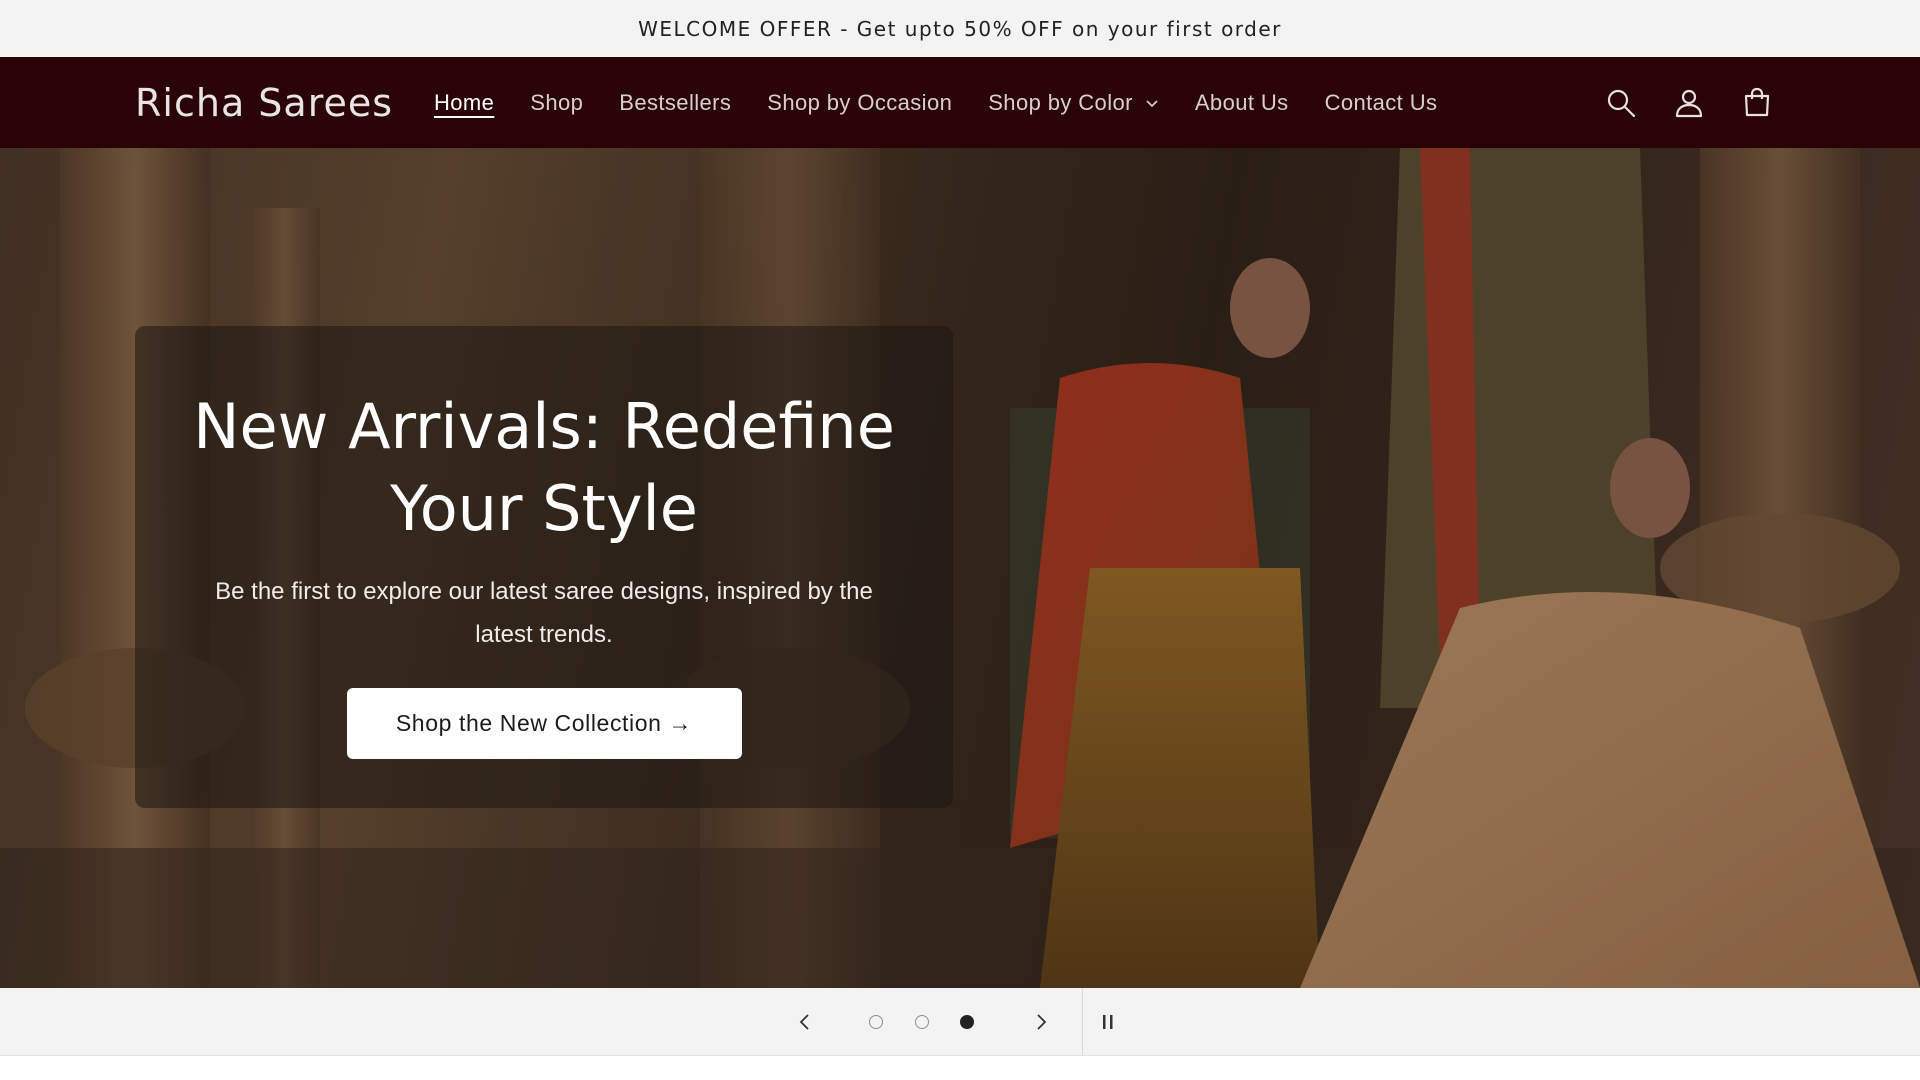 The height and width of the screenshot is (1080, 1920). Describe the element at coordinates (1152, 103) in the screenshot. I see `chevron-down-icon` at that location.